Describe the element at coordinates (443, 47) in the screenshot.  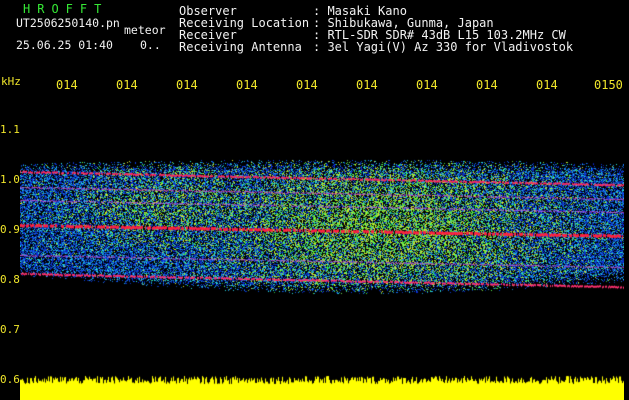
I see `info-value: : 3el Yagi(V) Az 330 for Vladivostok` at that location.